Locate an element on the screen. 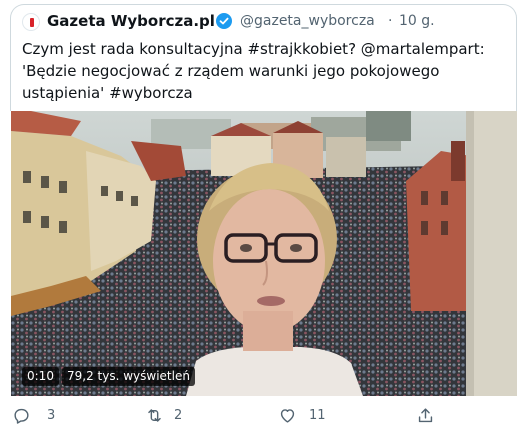 The width and height of the screenshot is (526, 433). gazeta-logo-icon is located at coordinates (32, 22).